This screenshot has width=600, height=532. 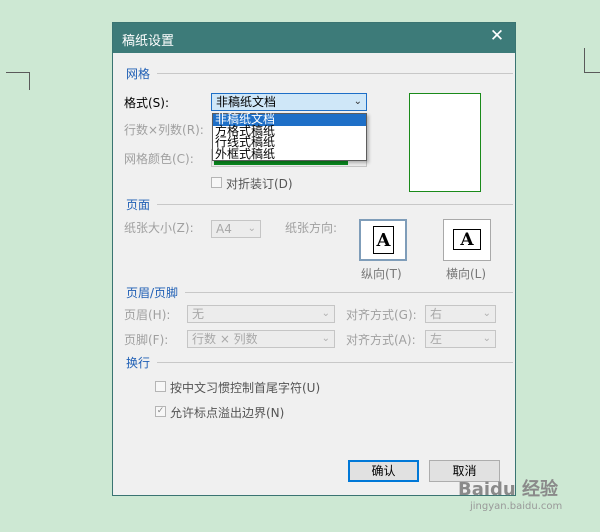 What do you see at coordinates (314, 38) in the screenshot?
I see `dialog-titlebar: 稿纸设置 ✕` at bounding box center [314, 38].